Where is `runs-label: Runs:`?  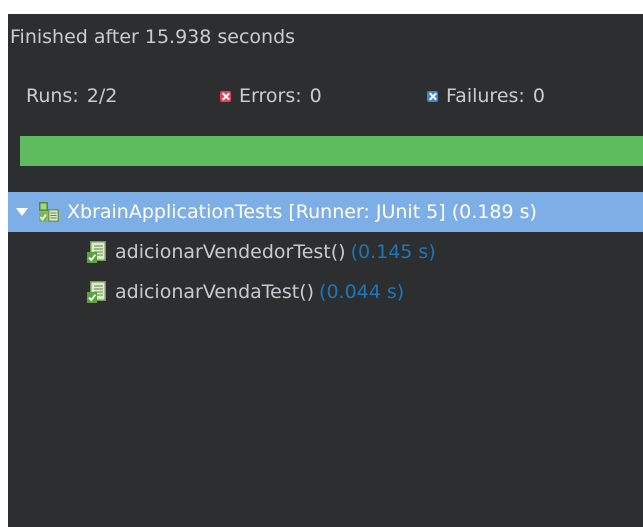
runs-label: Runs: is located at coordinates (52, 96).